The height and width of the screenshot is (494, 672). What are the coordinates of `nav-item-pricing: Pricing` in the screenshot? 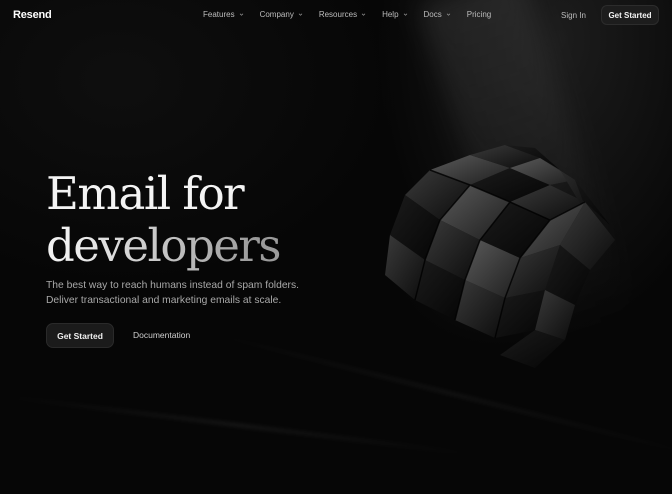 It's located at (479, 14).